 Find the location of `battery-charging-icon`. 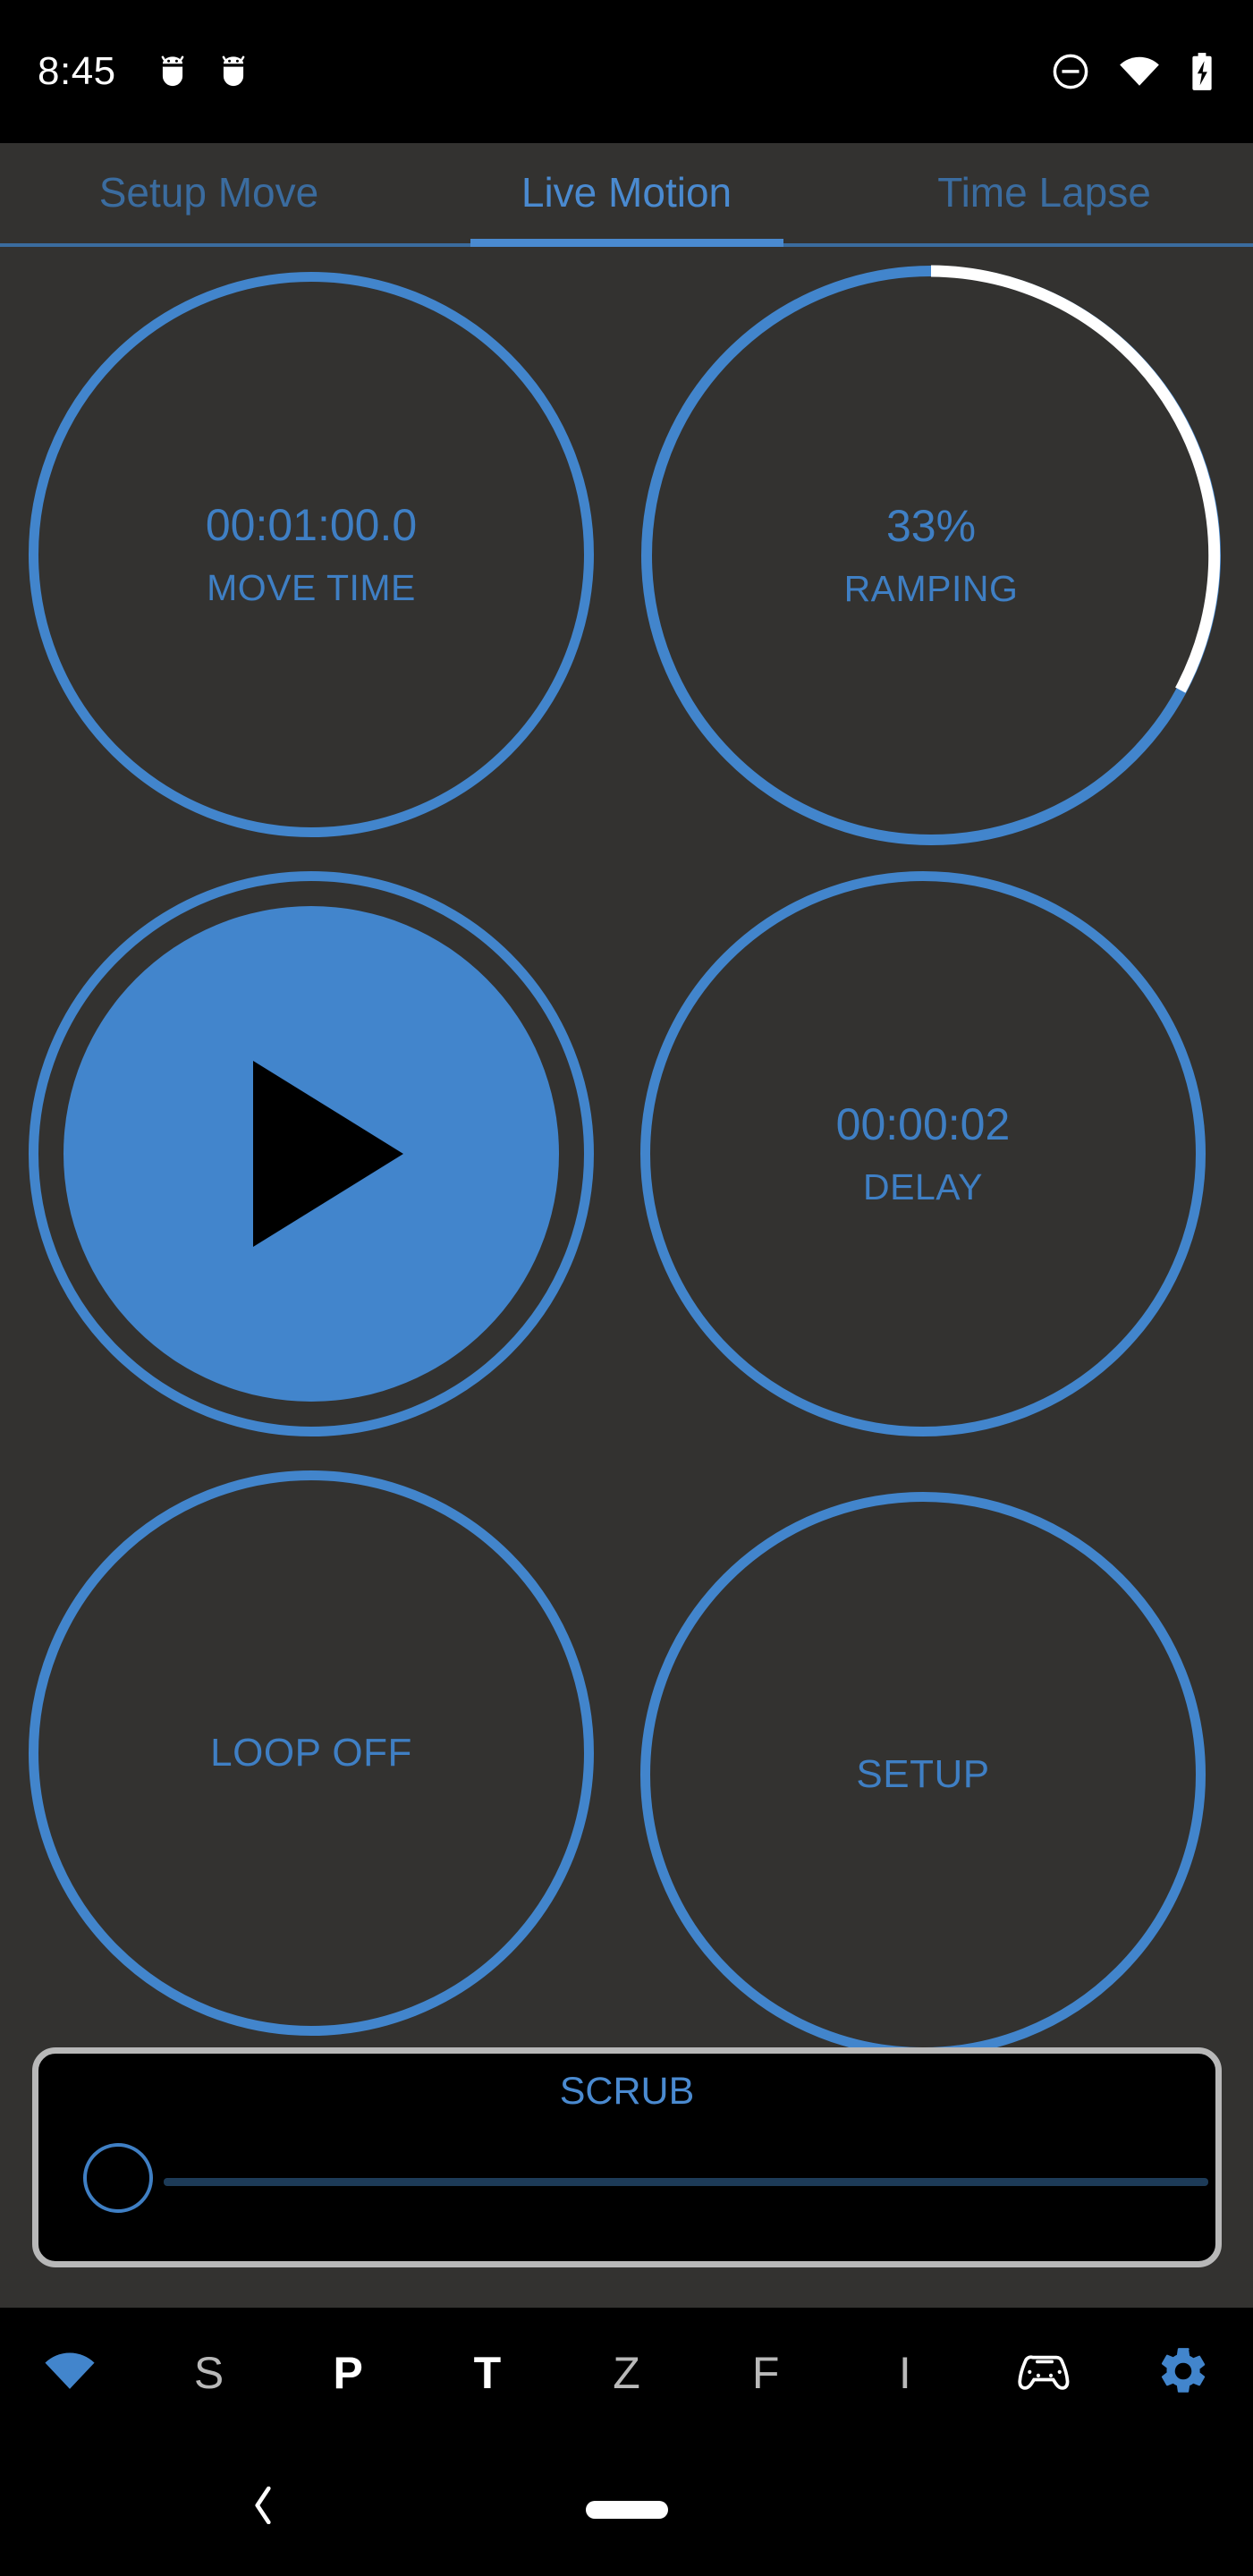

battery-charging-icon is located at coordinates (1202, 71).